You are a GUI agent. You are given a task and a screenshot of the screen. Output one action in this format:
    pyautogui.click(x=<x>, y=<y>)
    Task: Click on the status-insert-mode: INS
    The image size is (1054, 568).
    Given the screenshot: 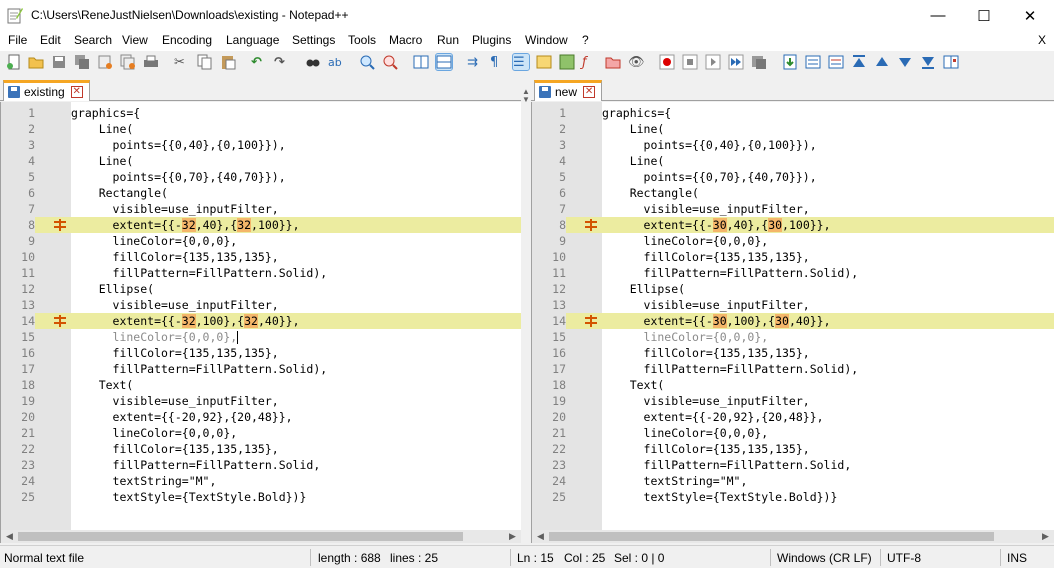 What is the action you would take?
    pyautogui.click(x=1017, y=558)
    